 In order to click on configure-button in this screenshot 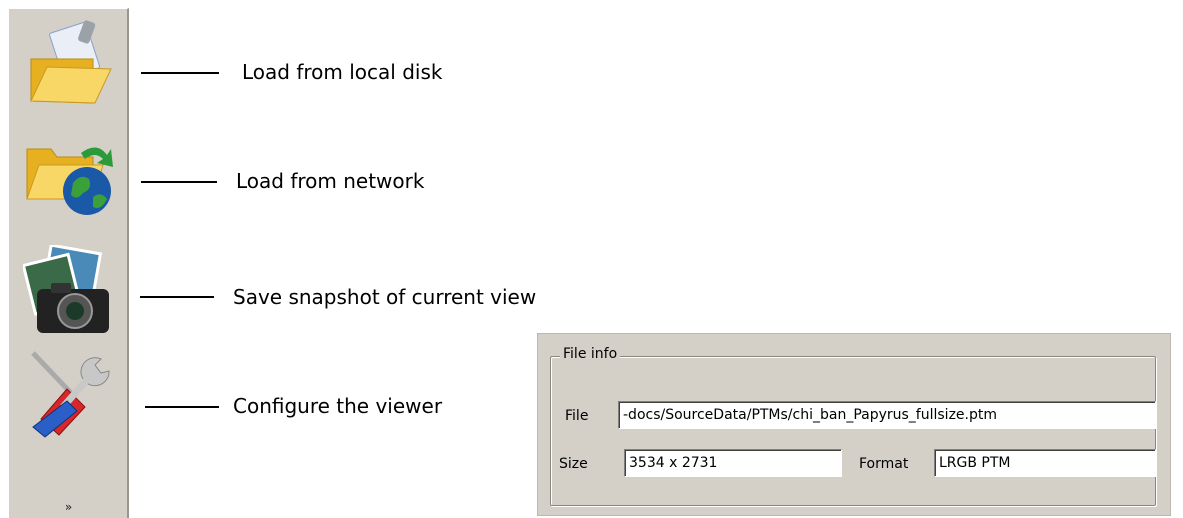, I will do `click(69, 393)`.